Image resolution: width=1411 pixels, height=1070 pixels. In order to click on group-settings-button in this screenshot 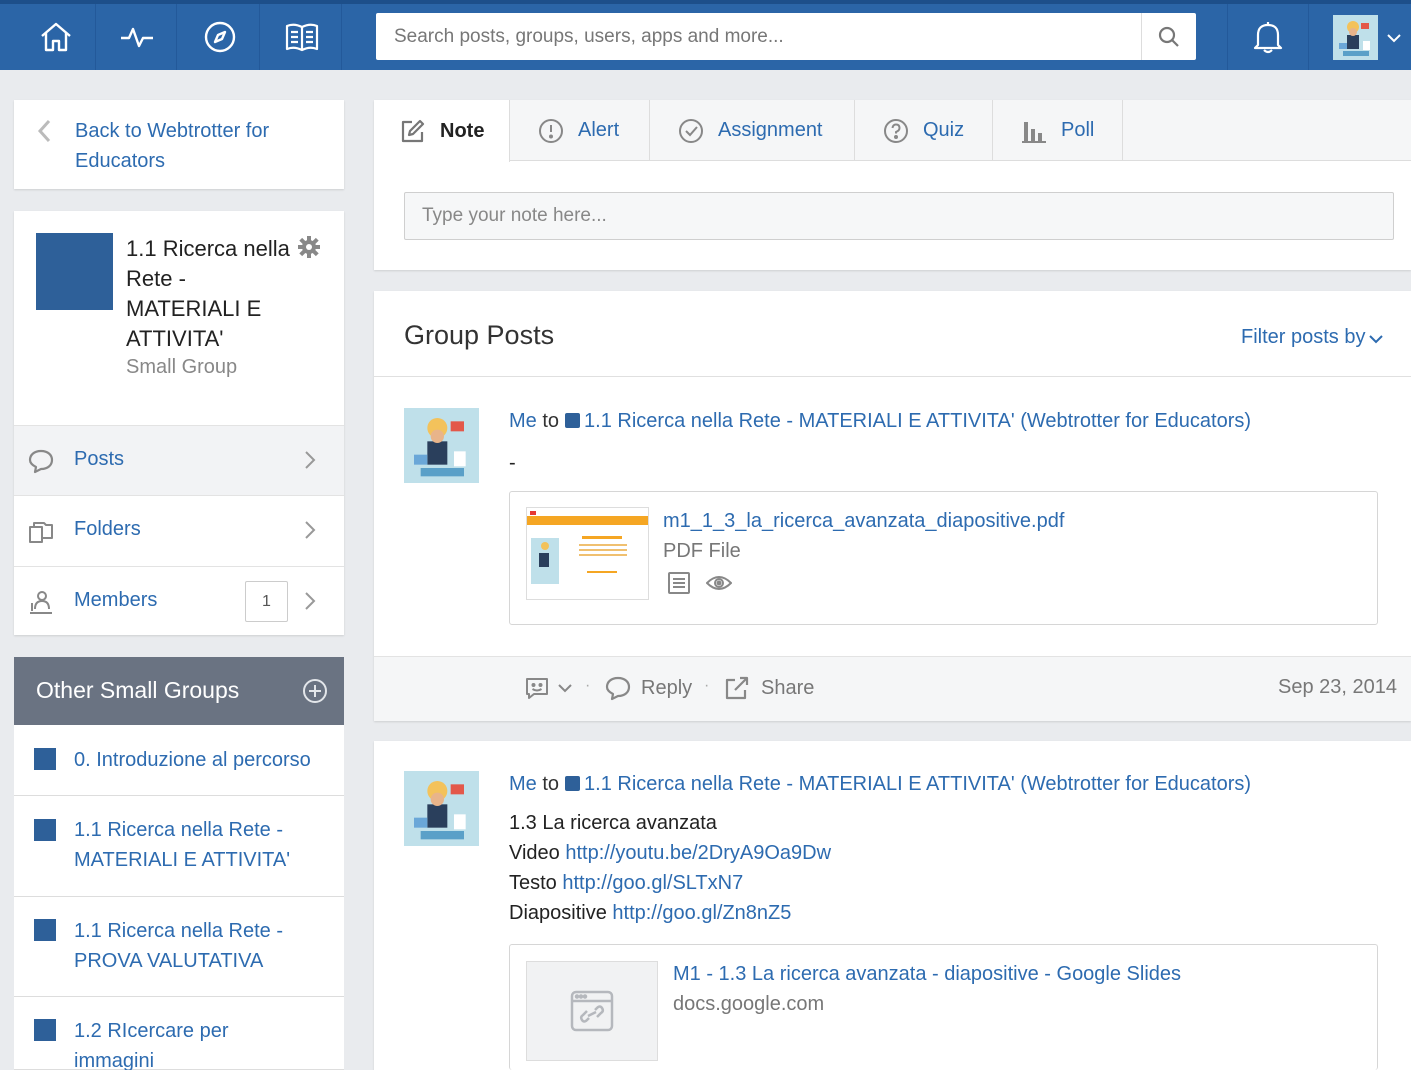, I will do `click(309, 249)`.